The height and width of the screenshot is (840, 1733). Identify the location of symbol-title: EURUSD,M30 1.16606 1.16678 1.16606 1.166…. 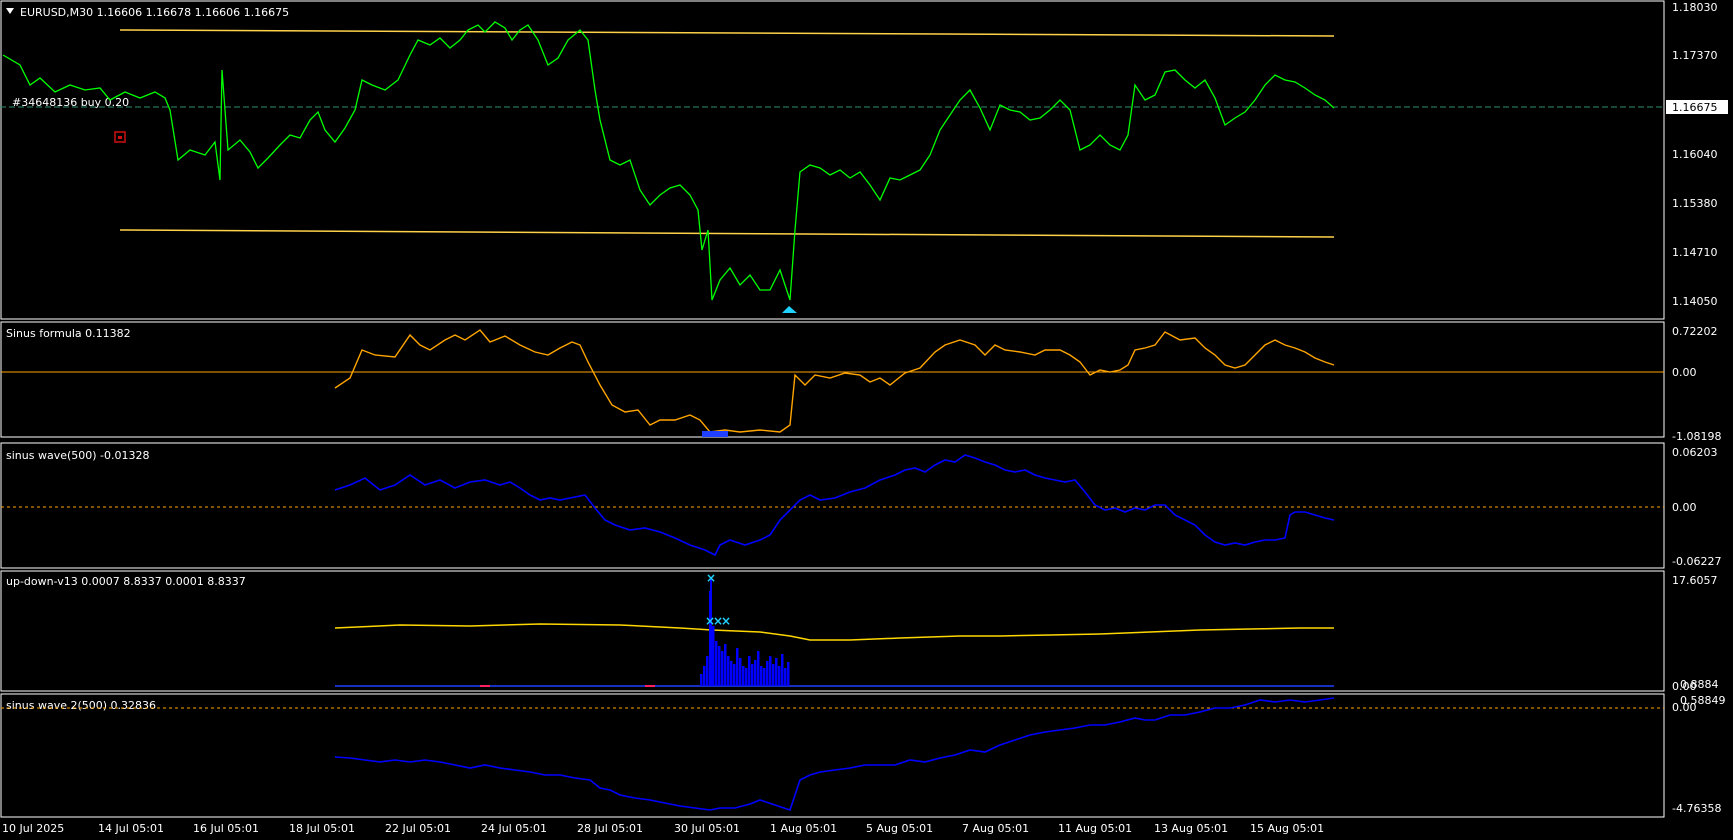
(154, 12).